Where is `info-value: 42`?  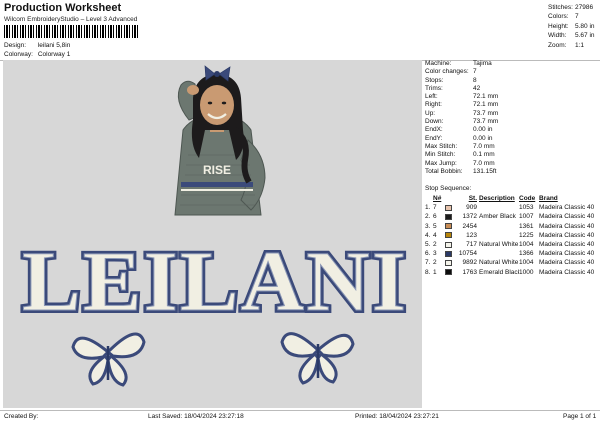 info-value: 42 is located at coordinates (477, 88).